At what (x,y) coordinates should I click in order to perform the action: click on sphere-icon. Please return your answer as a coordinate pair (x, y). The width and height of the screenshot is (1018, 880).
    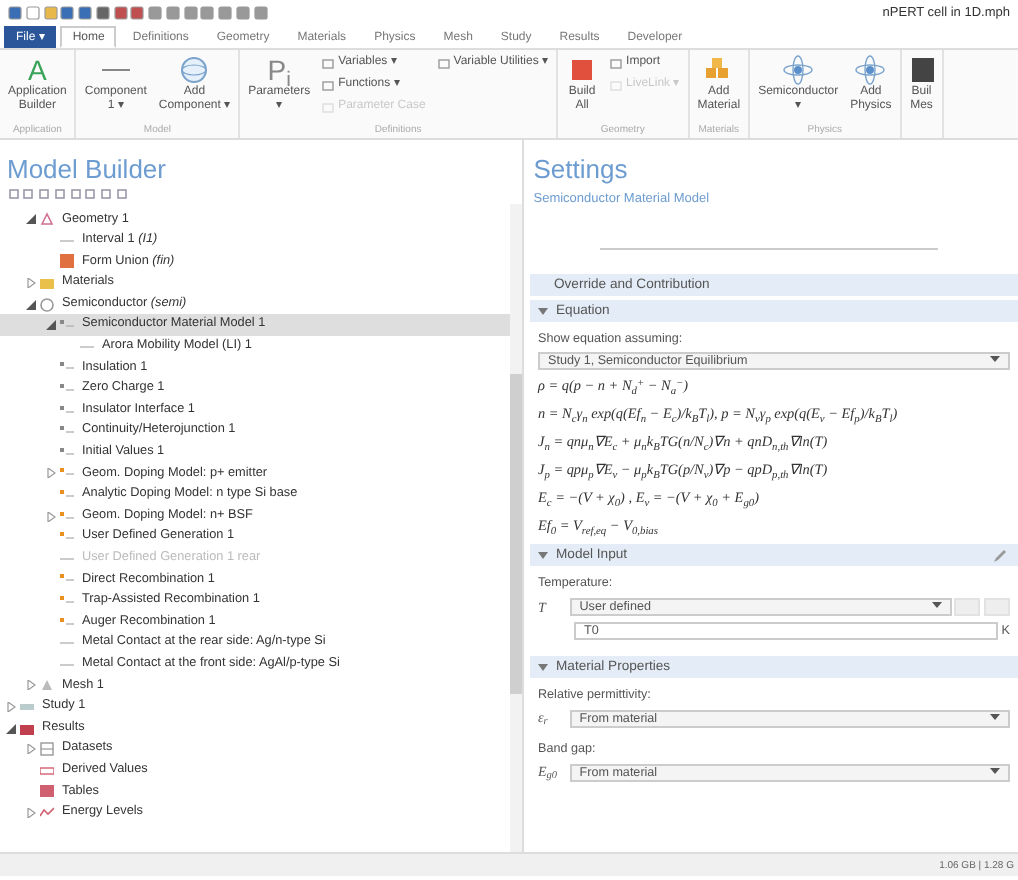
    Looking at the image, I should click on (194, 70).